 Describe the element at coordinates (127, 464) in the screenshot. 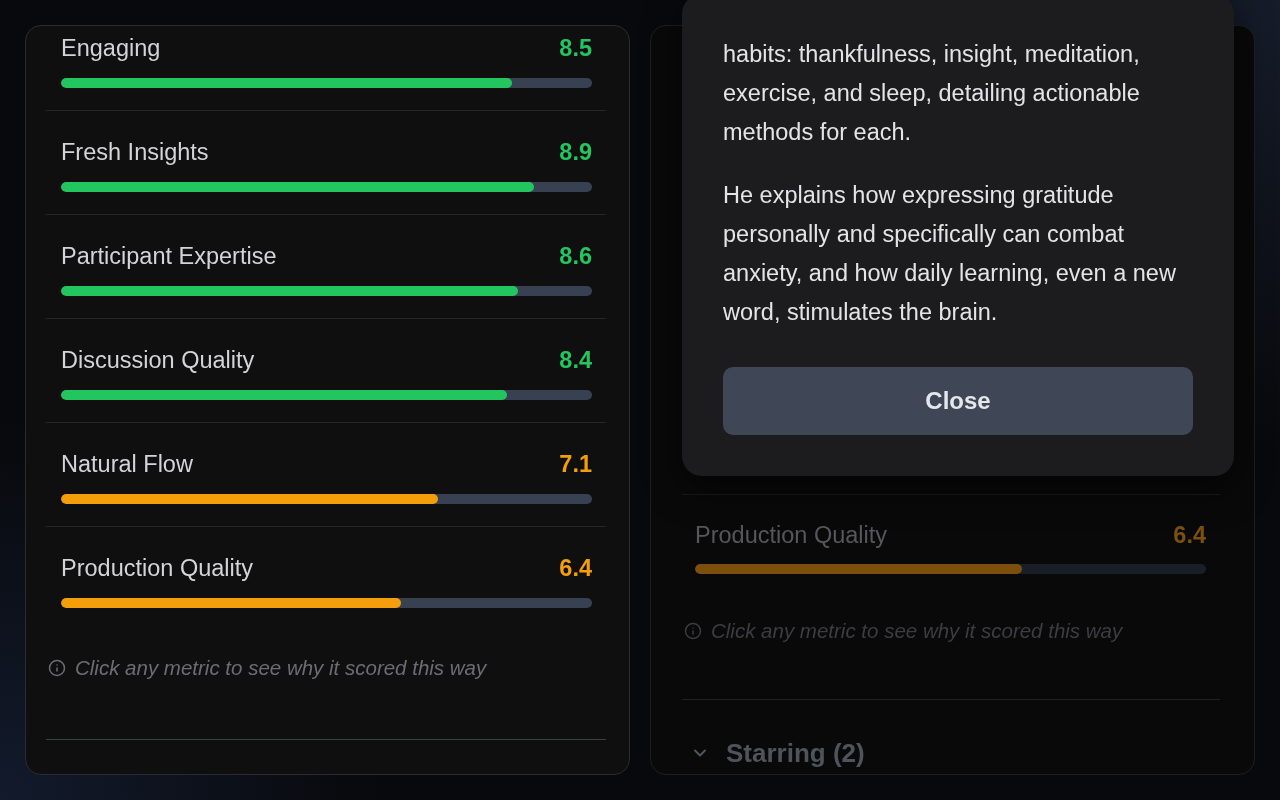

I see `metric-label: Natural Flow` at that location.